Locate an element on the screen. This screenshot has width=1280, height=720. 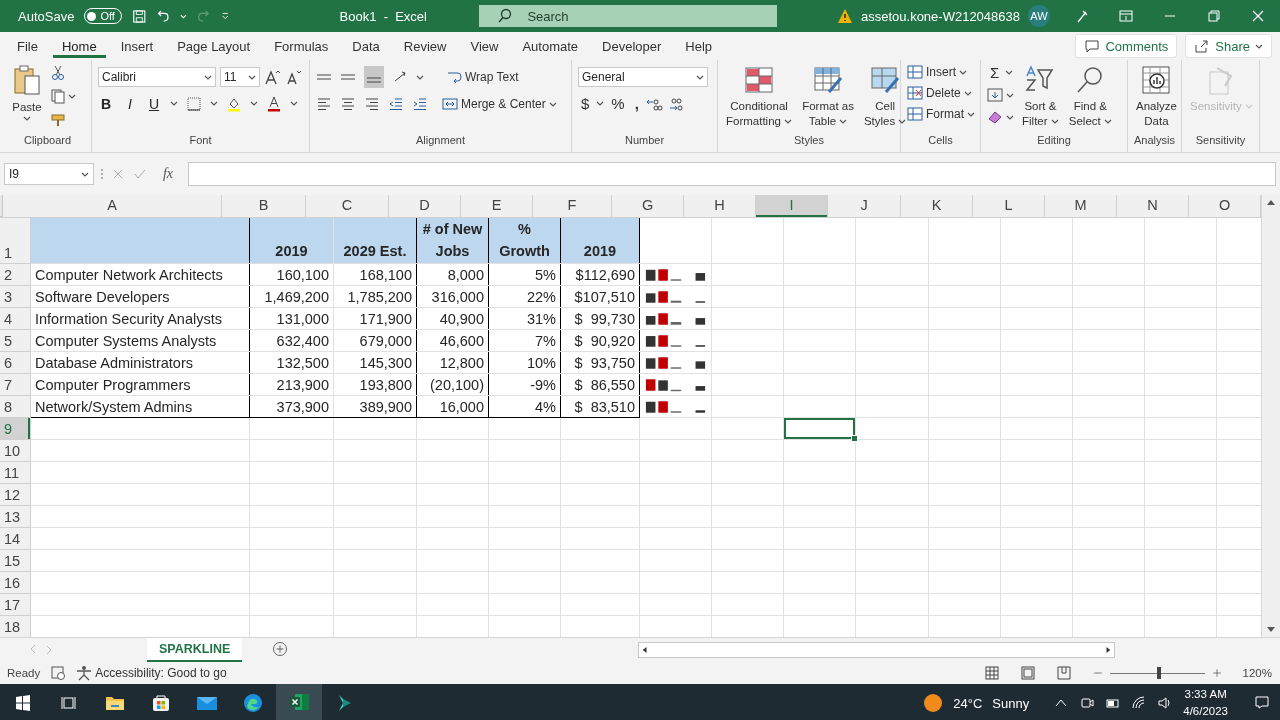
column-header: M is located at coordinates (1080, 206).